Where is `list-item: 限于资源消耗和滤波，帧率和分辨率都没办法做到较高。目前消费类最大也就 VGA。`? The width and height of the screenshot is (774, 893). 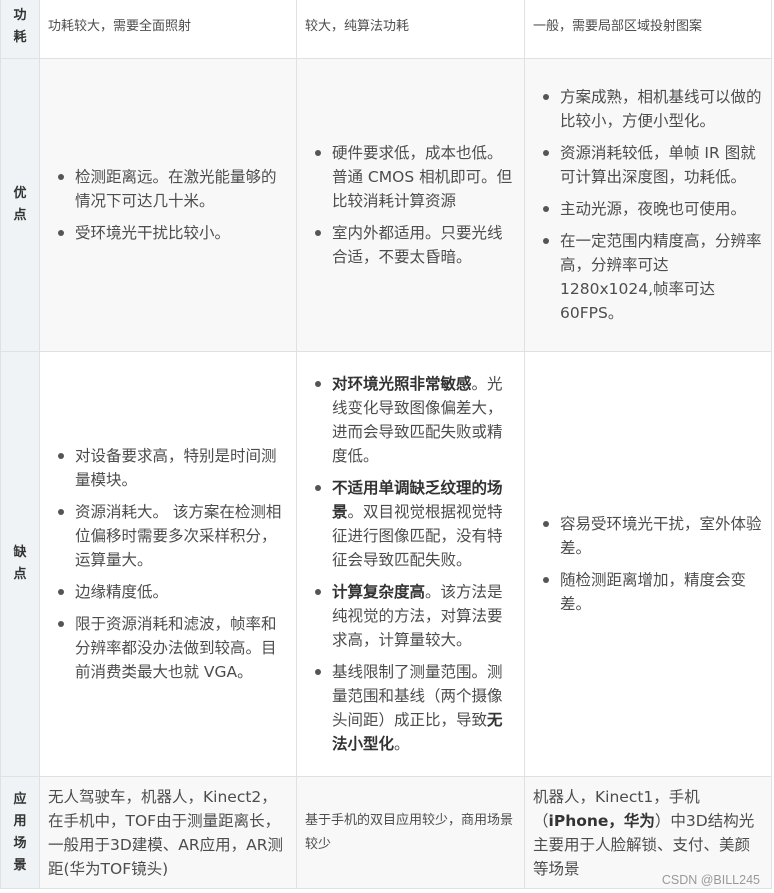 list-item: 限于资源消耗和滤波，帧率和分辨率都没办法做到较高。目前消费类最大也就 VGA。 is located at coordinates (168, 648).